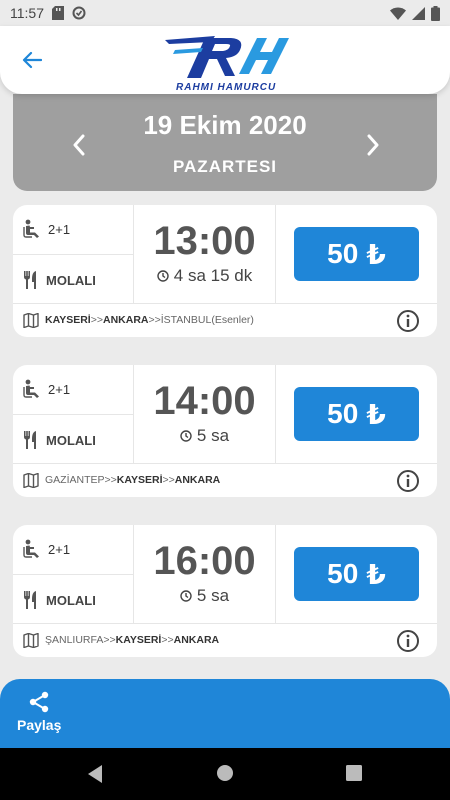 The image size is (450, 800). What do you see at coordinates (213, 275) in the screenshot?
I see `duration-text: 4 sa 15 dk` at bounding box center [213, 275].